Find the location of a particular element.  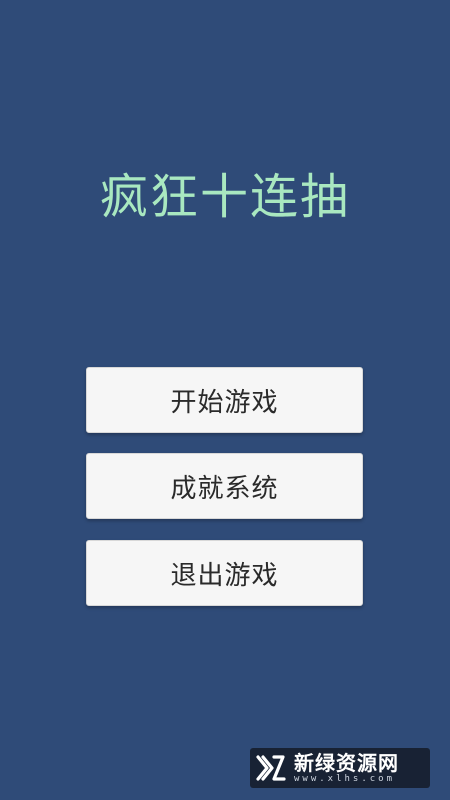

start-game-button: 开始游戏 is located at coordinates (224, 400).